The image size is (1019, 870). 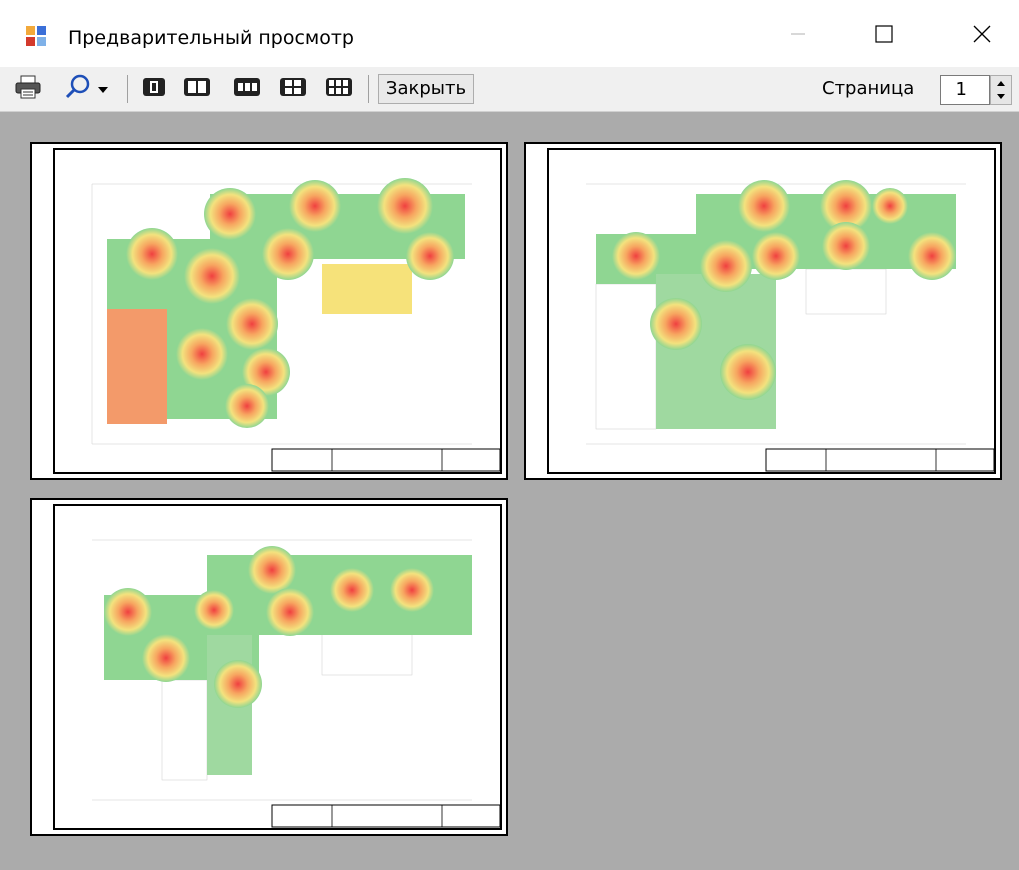 I want to click on three-pages-button, so click(x=247, y=89).